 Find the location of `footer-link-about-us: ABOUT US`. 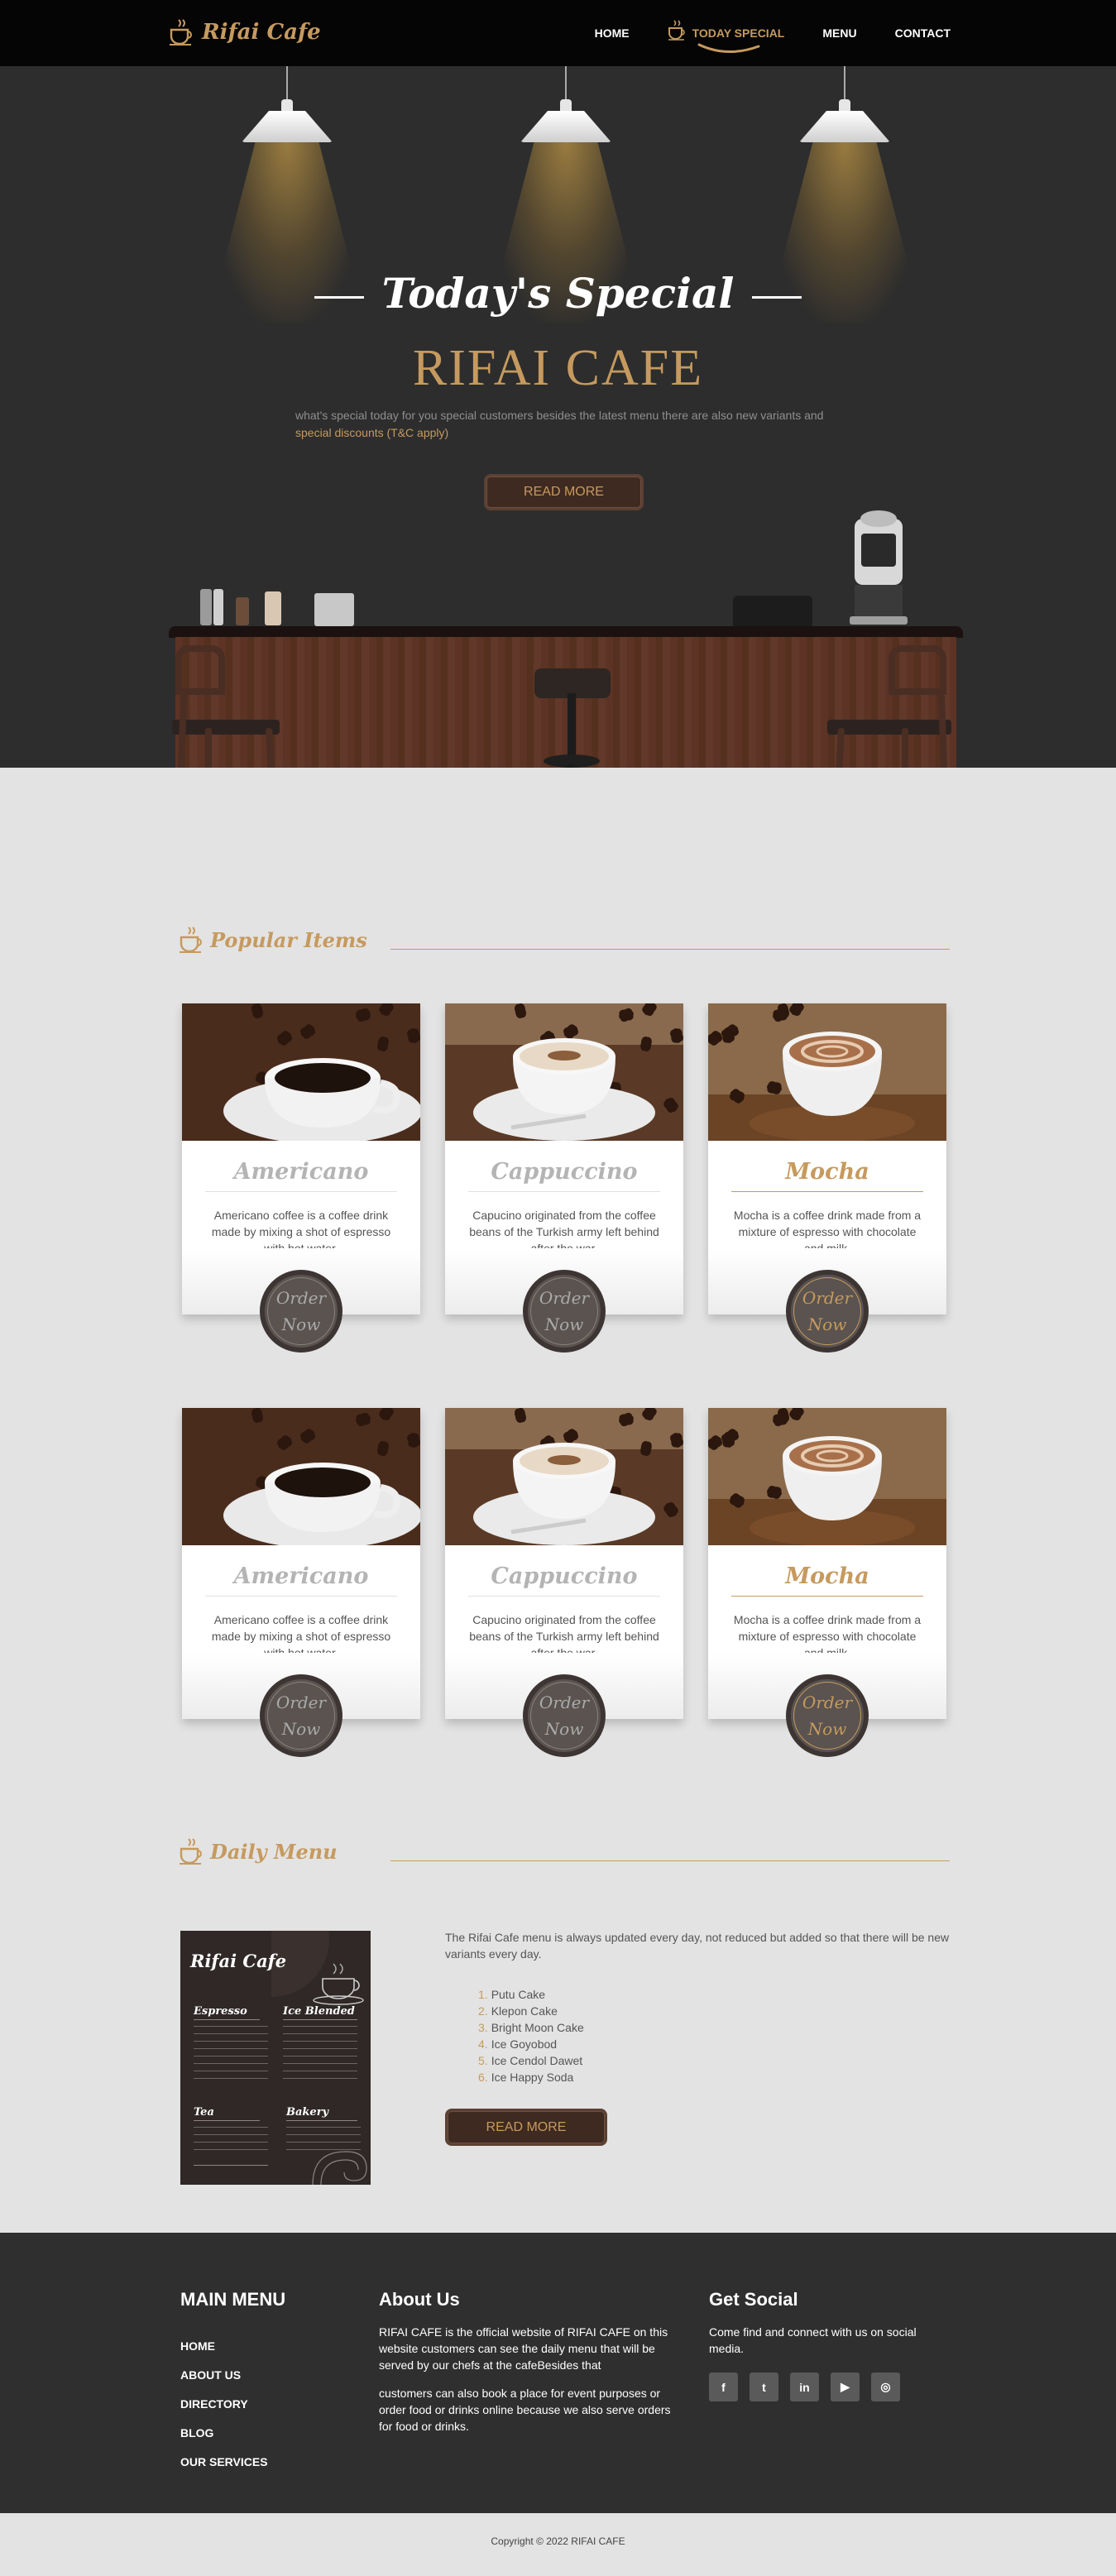

footer-link-about-us: ABOUT US is located at coordinates (224, 2375).